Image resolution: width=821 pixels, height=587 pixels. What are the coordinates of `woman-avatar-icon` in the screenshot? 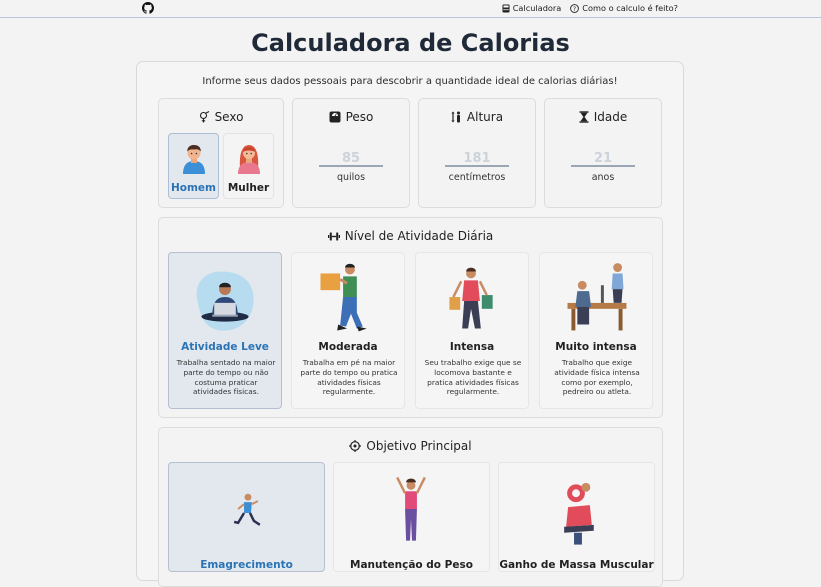 It's located at (249, 159).